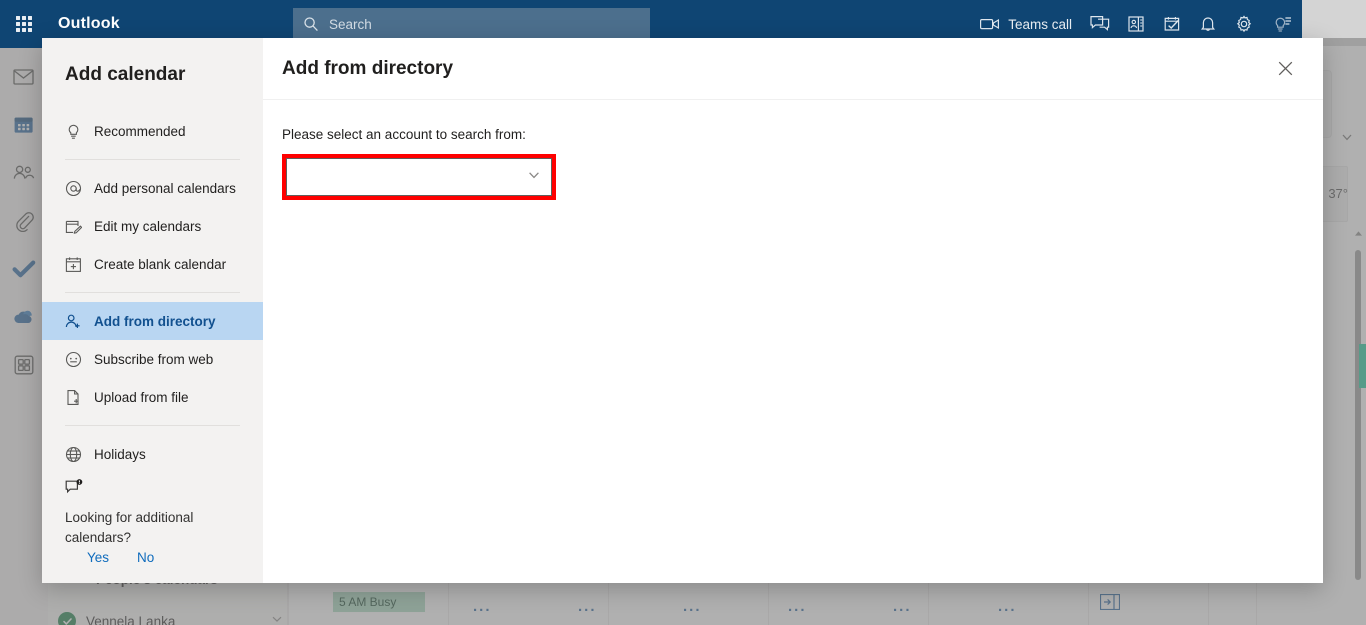 The height and width of the screenshot is (625, 1366). What do you see at coordinates (98, 557) in the screenshot?
I see `feedback-yes-link: Yes` at bounding box center [98, 557].